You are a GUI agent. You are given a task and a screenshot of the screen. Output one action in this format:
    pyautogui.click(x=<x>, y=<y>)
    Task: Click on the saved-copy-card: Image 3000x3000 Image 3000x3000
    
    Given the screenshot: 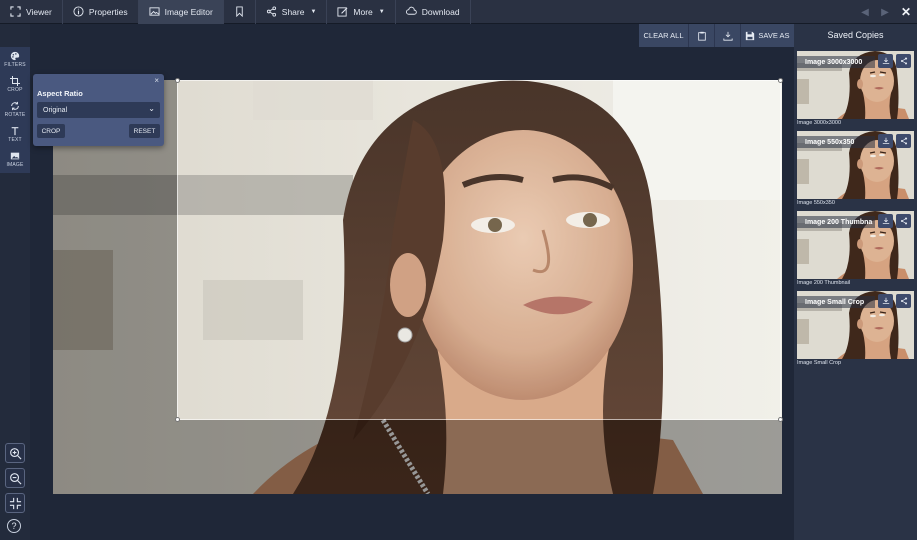 What is the action you would take?
    pyautogui.click(x=855, y=88)
    